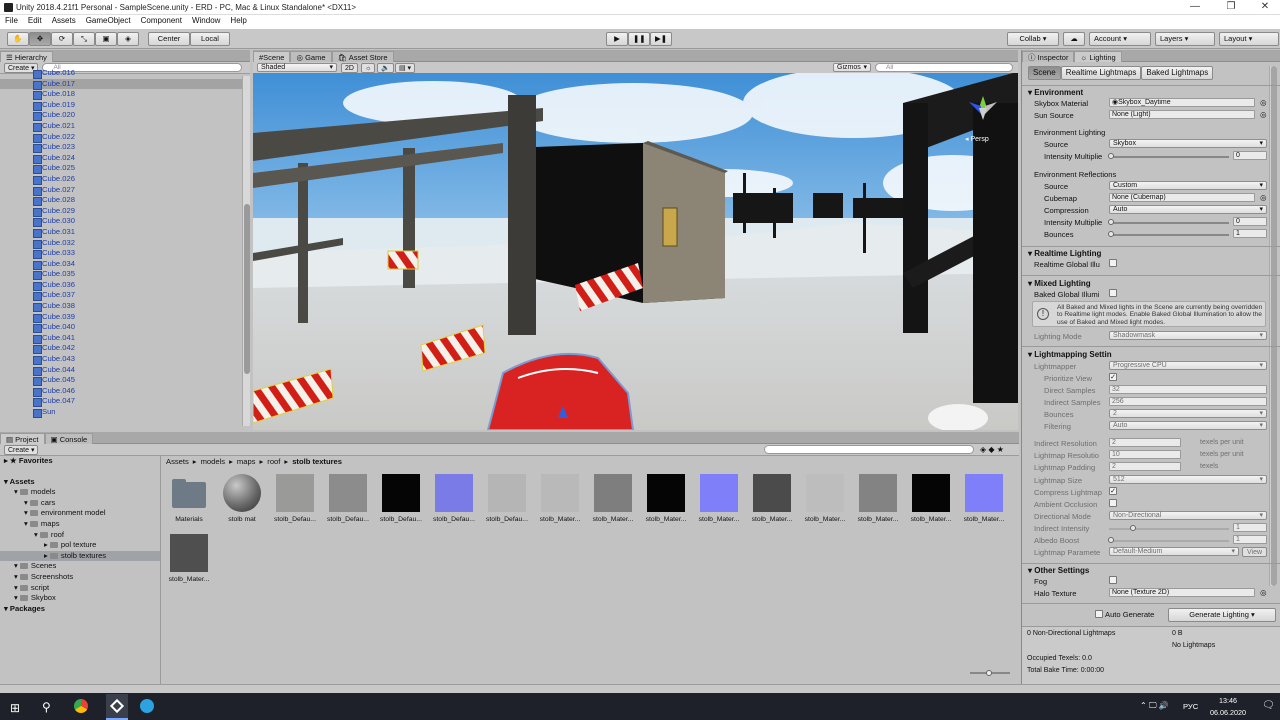 This screenshot has height=720, width=1280. I want to click on menu-file: File, so click(11, 20).